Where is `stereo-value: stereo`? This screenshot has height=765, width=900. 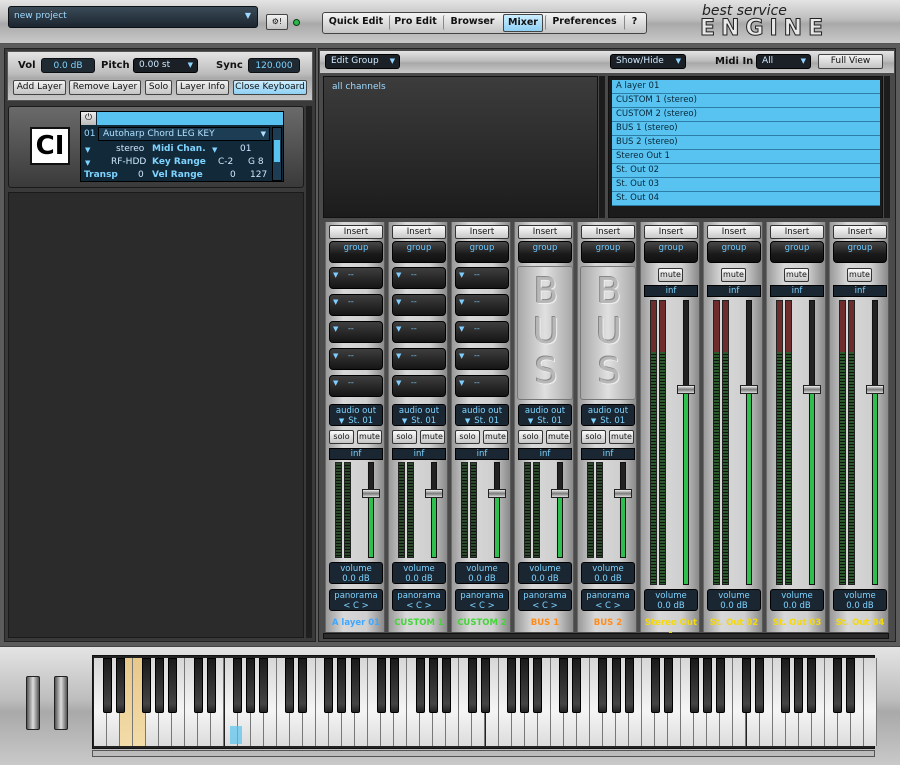 stereo-value: stereo is located at coordinates (130, 149).